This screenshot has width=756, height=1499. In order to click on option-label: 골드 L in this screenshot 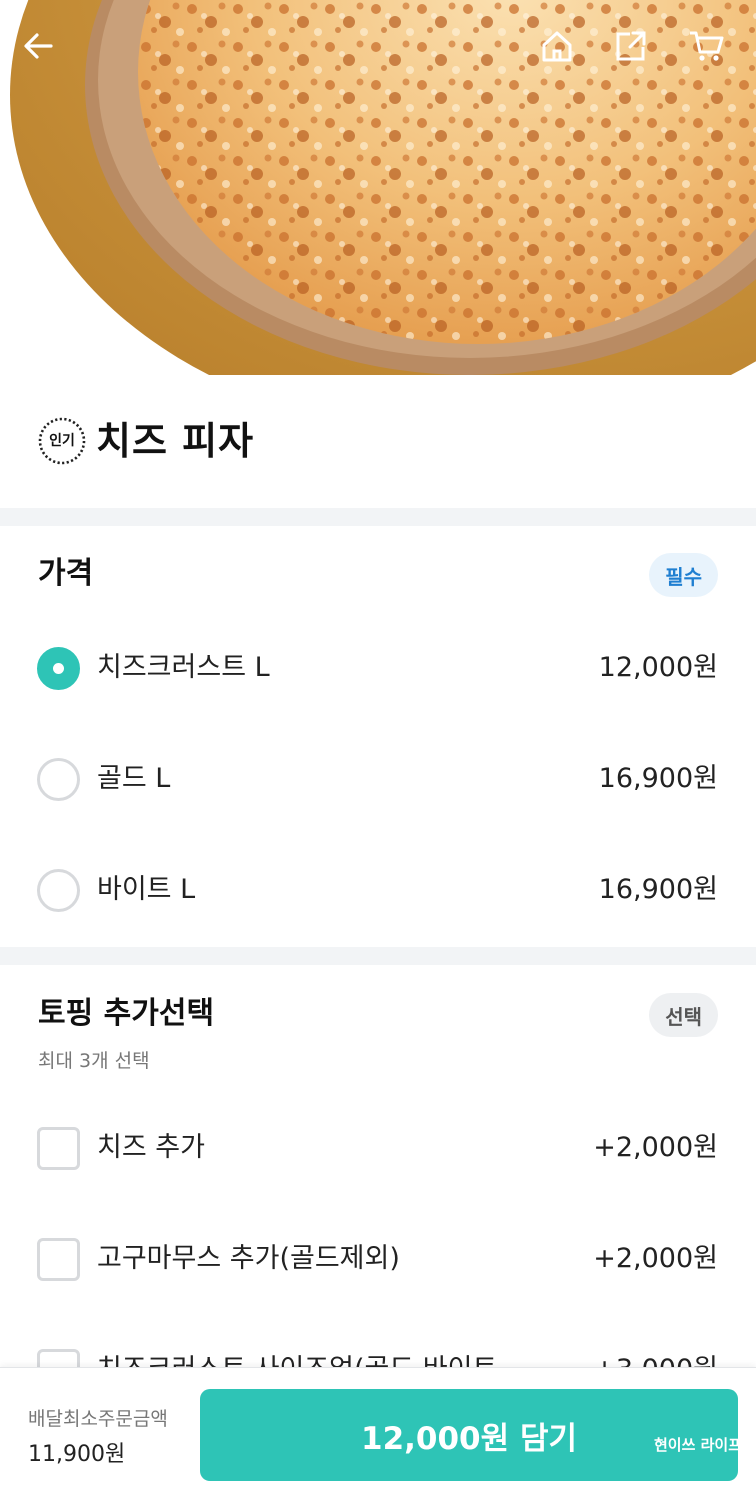, I will do `click(134, 778)`.